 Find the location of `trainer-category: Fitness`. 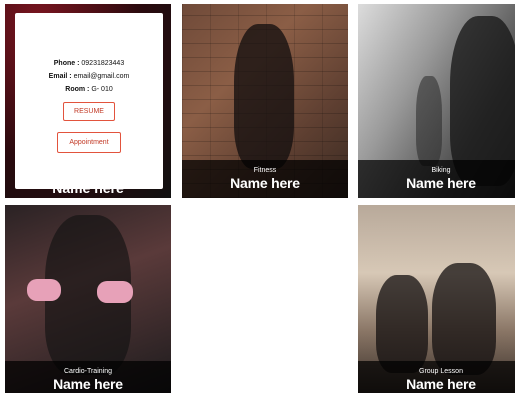

trainer-category: Fitness is located at coordinates (265, 170).